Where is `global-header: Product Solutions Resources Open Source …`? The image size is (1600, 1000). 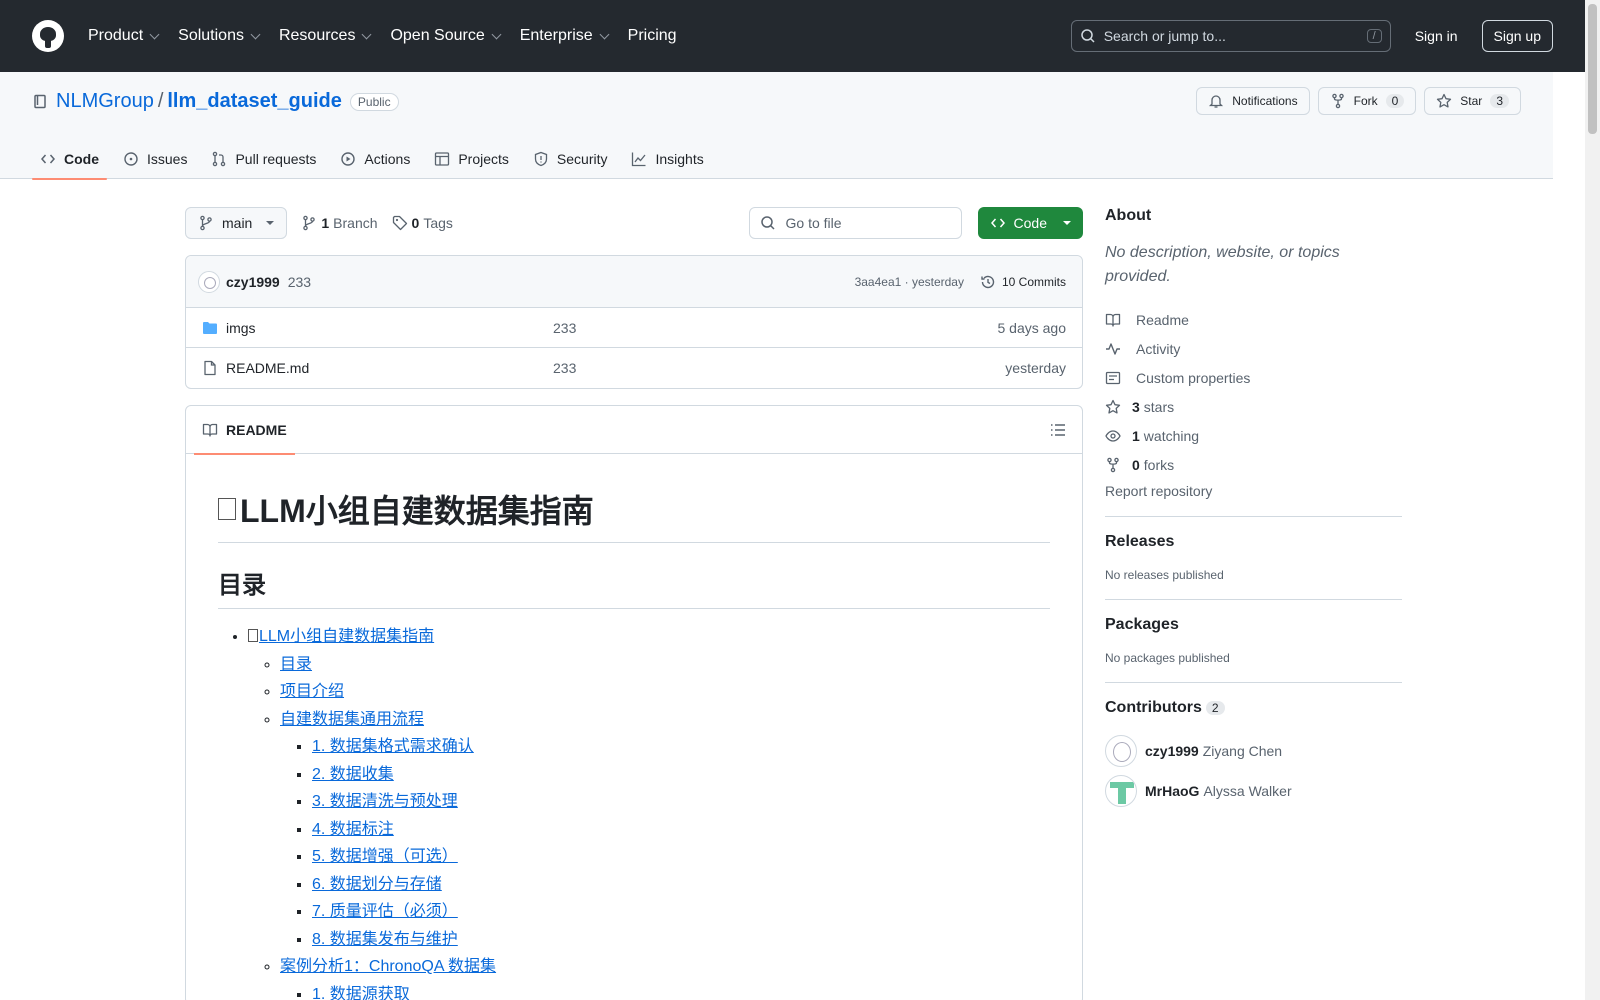 global-header: Product Solutions Resources Open Source … is located at coordinates (792, 36).